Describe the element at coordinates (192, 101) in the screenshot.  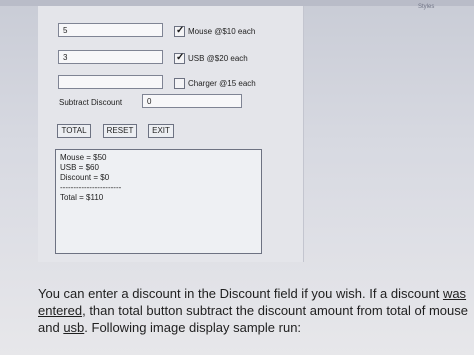
I see `discount-input: 0` at that location.